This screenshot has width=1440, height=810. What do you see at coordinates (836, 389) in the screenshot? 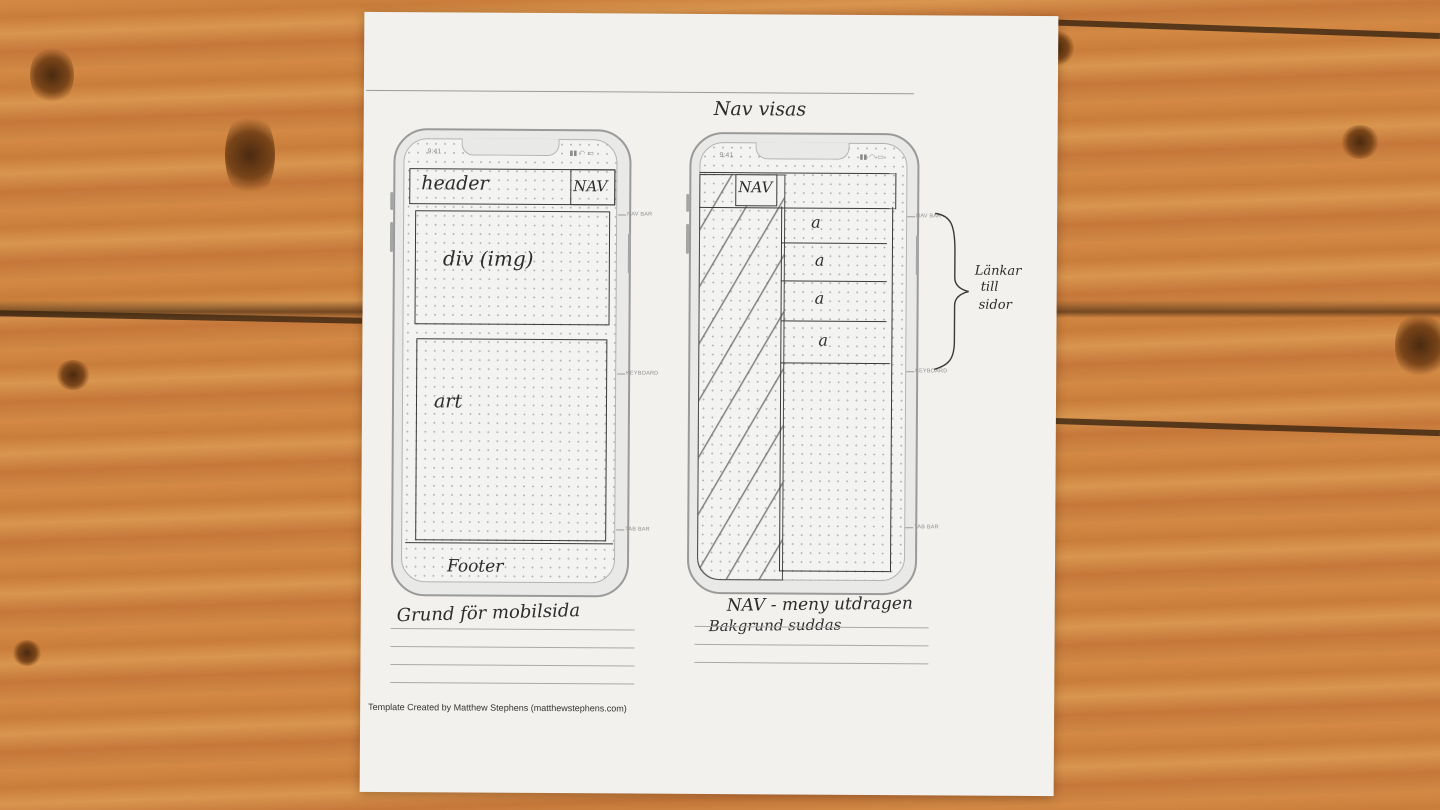
I see `nav-drawer` at bounding box center [836, 389].